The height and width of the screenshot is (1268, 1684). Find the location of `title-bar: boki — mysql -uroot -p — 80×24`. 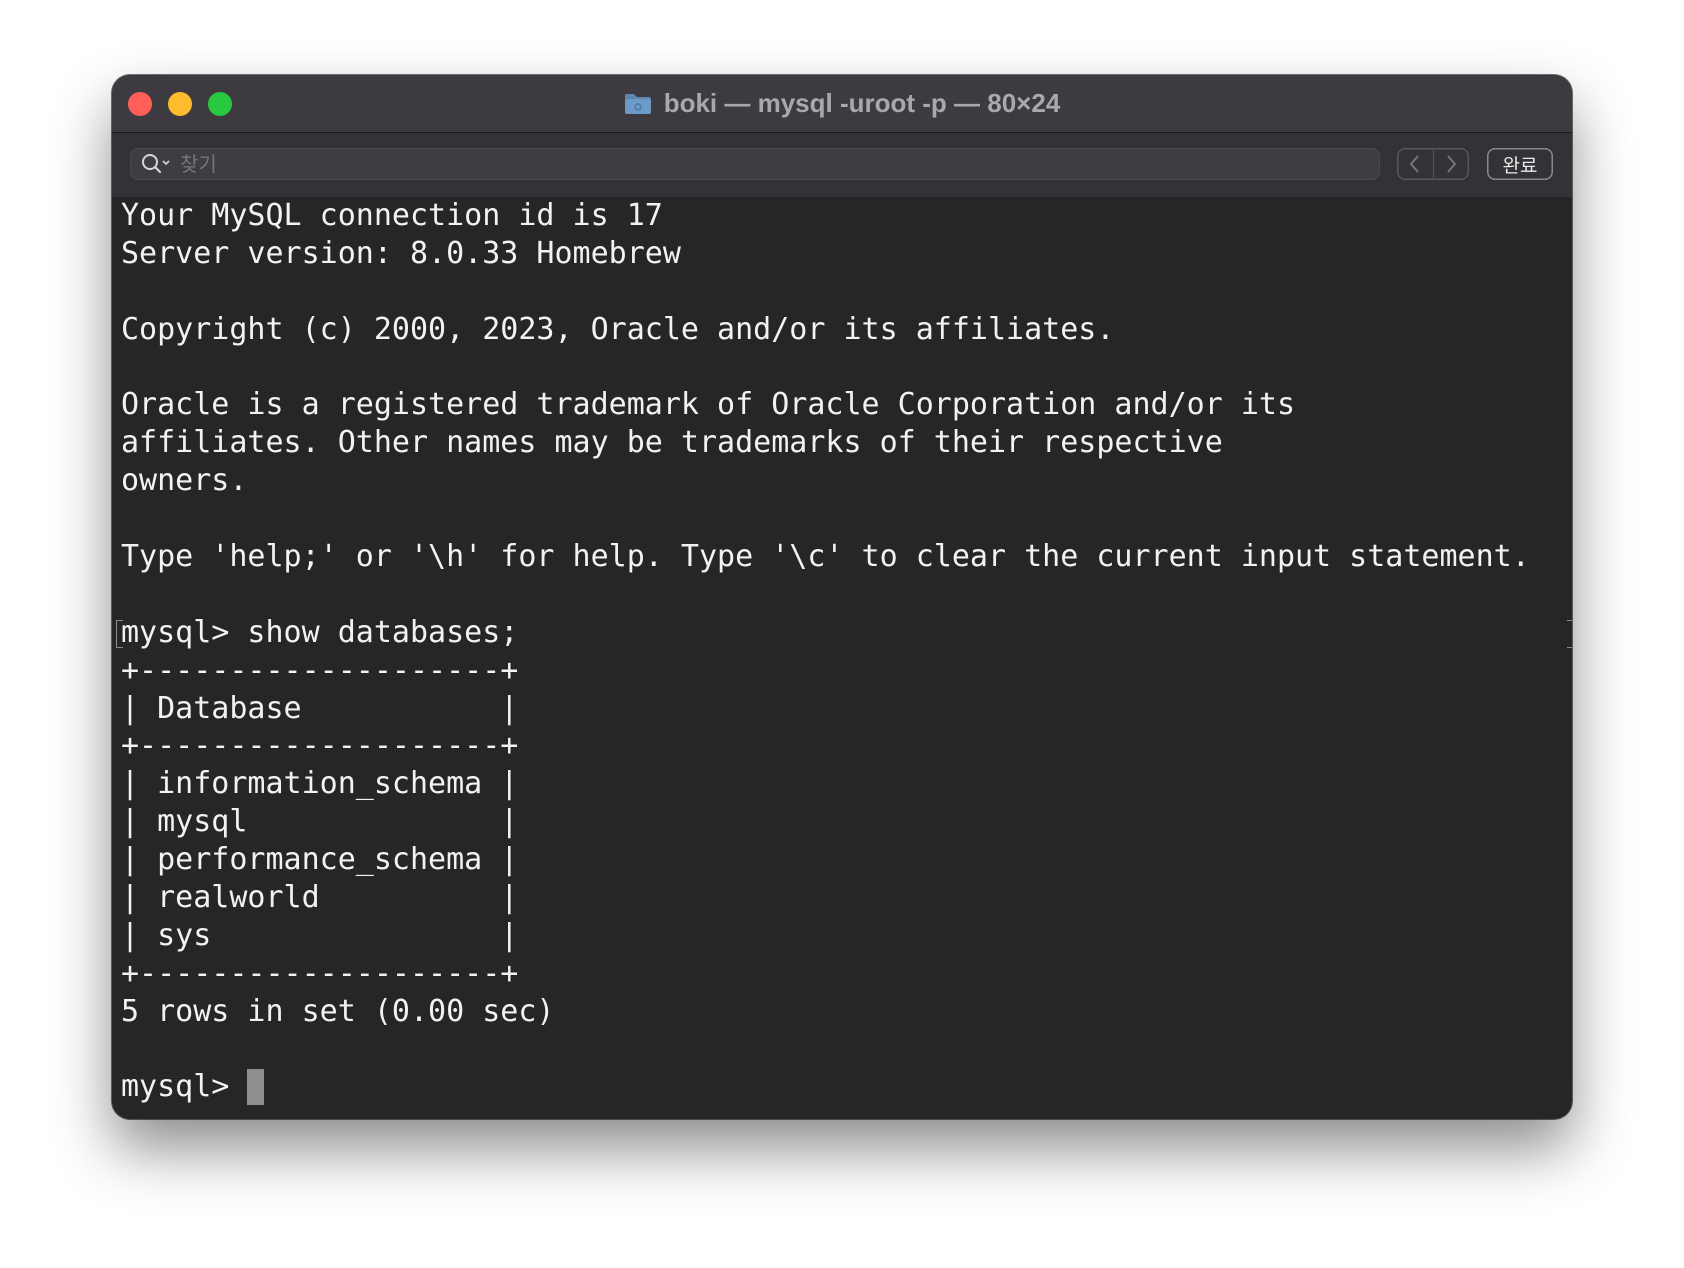

title-bar: boki — mysql -uroot -p — 80×24 is located at coordinates (842, 104).